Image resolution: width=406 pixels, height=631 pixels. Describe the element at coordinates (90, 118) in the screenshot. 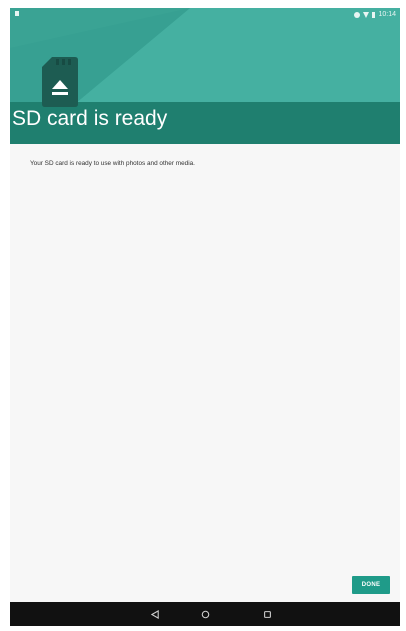

I see `page-title: SD card is ready` at that location.